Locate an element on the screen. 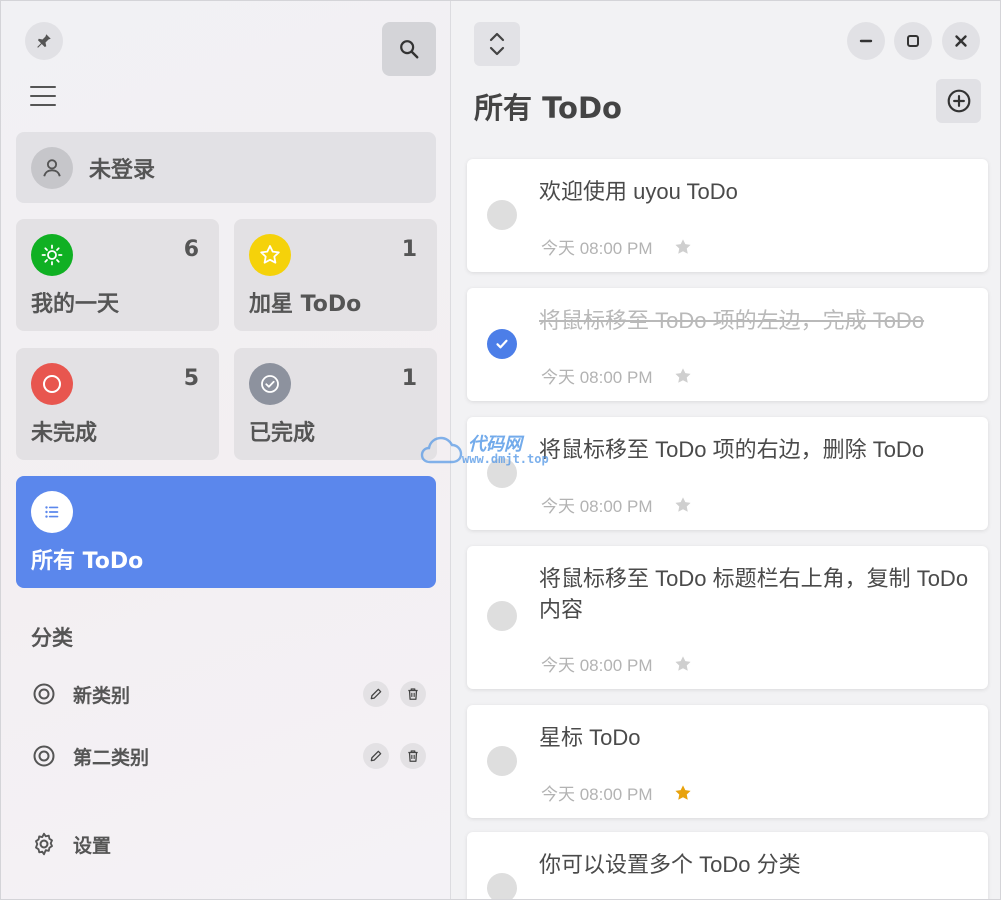 The height and width of the screenshot is (900, 1001). sort-button is located at coordinates (497, 44).